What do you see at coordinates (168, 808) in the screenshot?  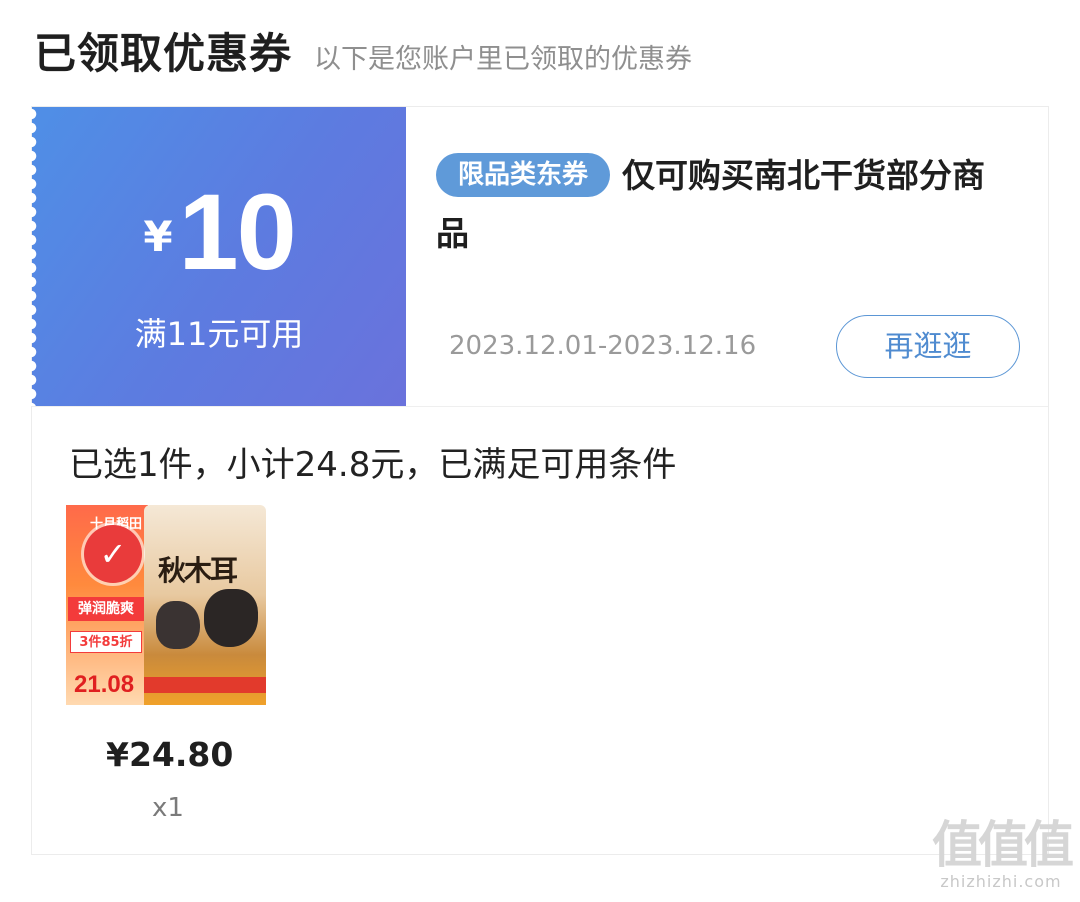 I see `product-quantity: x1` at bounding box center [168, 808].